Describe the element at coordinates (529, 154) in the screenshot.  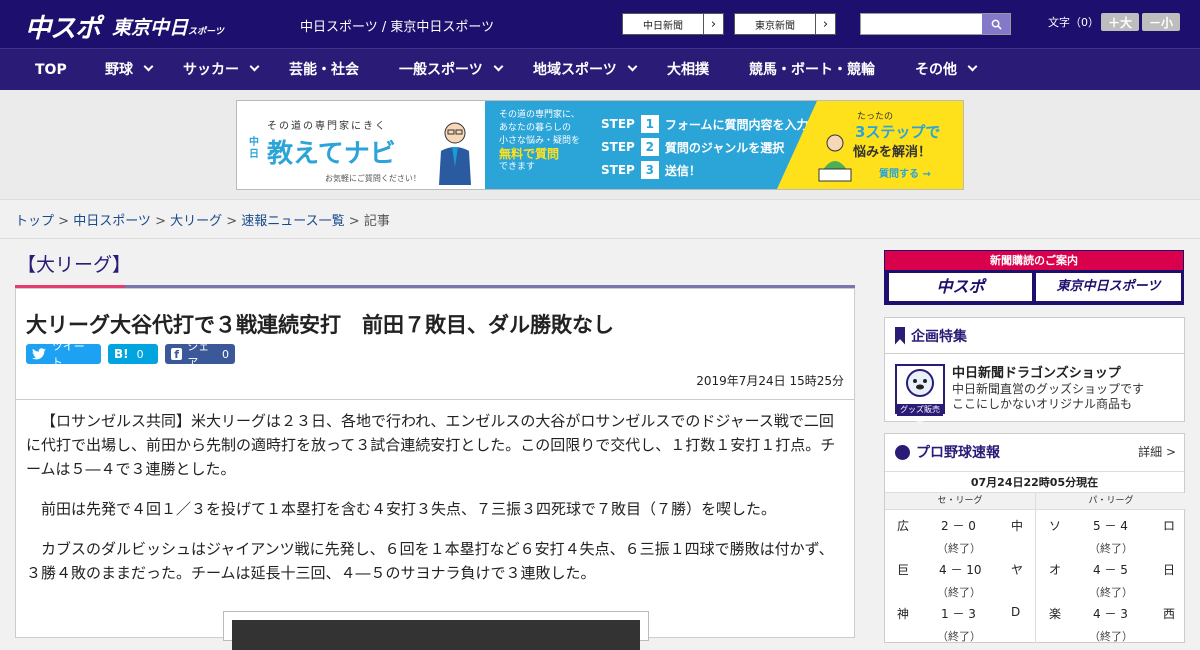
I see `ad-mid-highlight: 無料で質問` at that location.